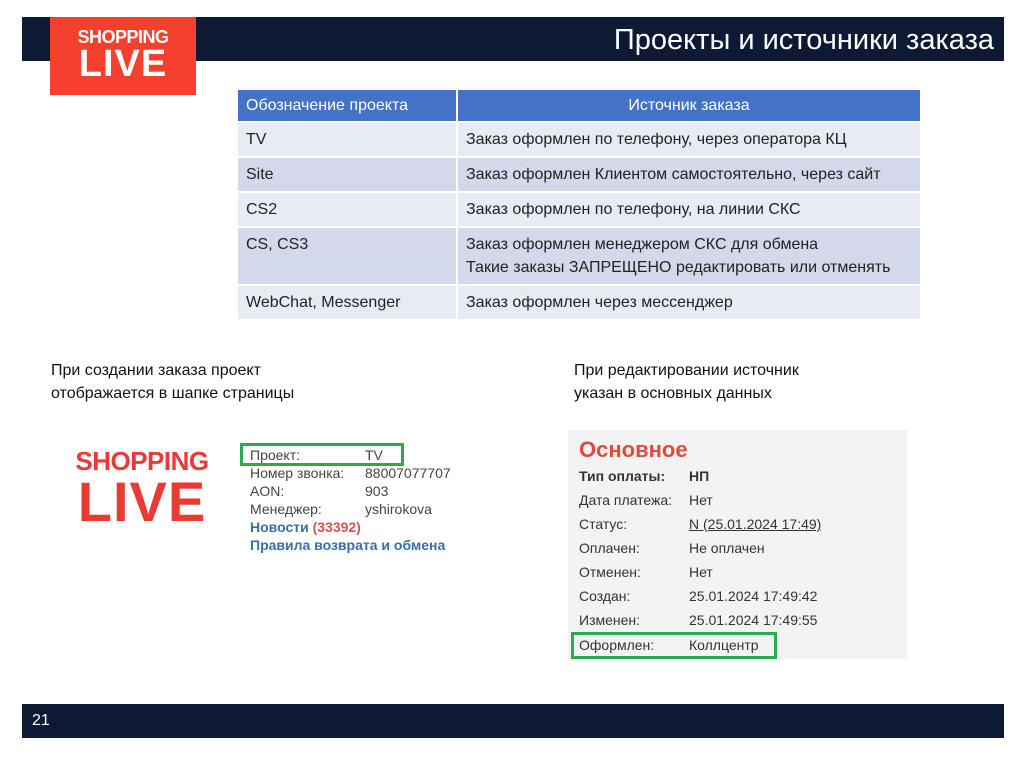  I want to click on table-header-row: Обозначение проекта Источник заказа, so click(579, 105).